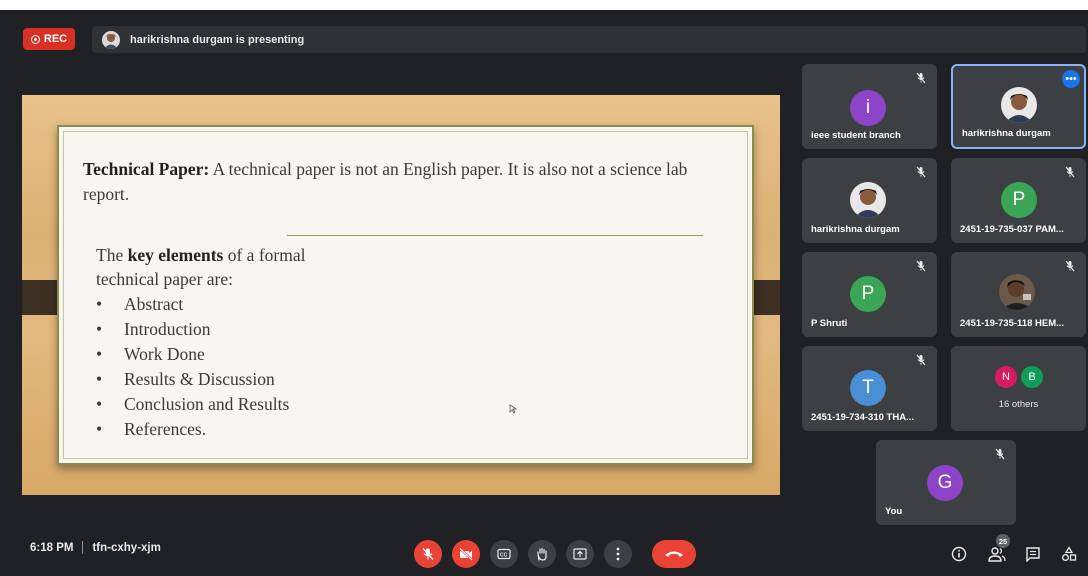 This screenshot has width=1088, height=576. I want to click on raise-hand-icon, so click(542, 554).